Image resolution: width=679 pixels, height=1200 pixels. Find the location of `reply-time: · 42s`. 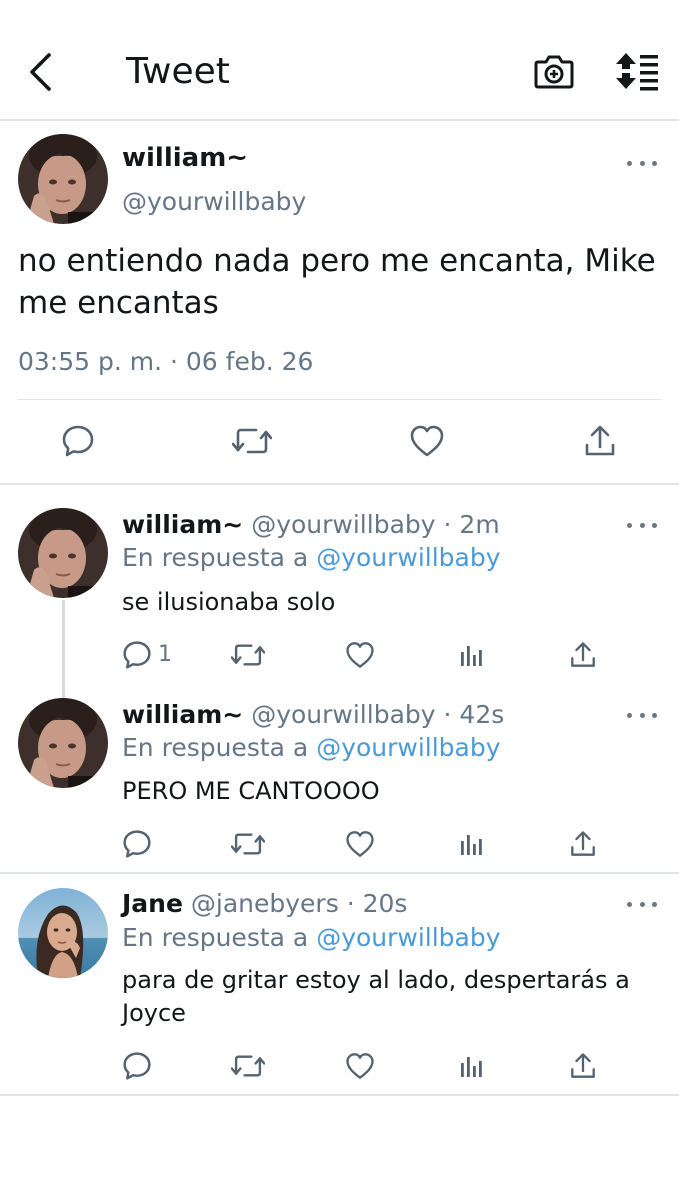

reply-time: · 42s is located at coordinates (474, 714).